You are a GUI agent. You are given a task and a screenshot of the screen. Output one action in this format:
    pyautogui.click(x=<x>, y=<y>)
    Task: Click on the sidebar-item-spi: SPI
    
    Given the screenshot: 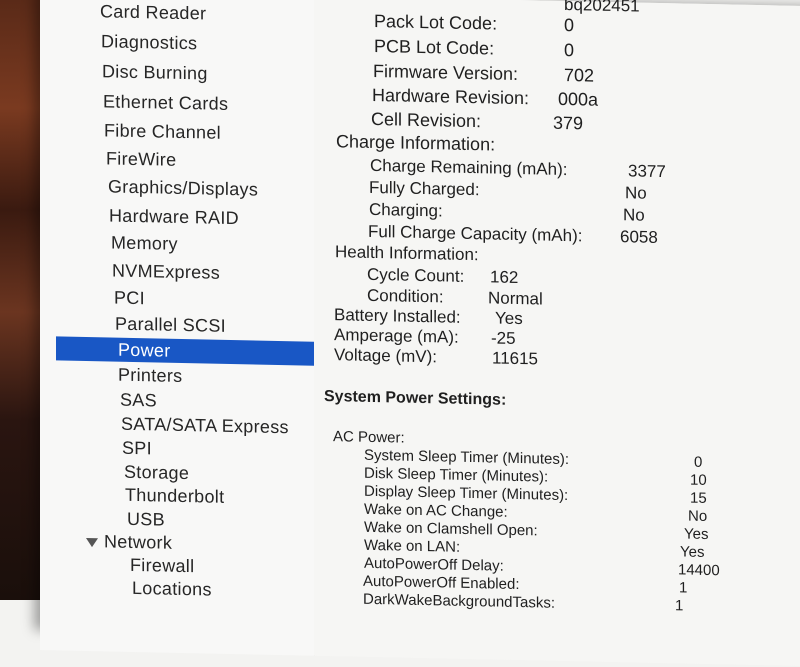 What is the action you would take?
    pyautogui.click(x=137, y=448)
    